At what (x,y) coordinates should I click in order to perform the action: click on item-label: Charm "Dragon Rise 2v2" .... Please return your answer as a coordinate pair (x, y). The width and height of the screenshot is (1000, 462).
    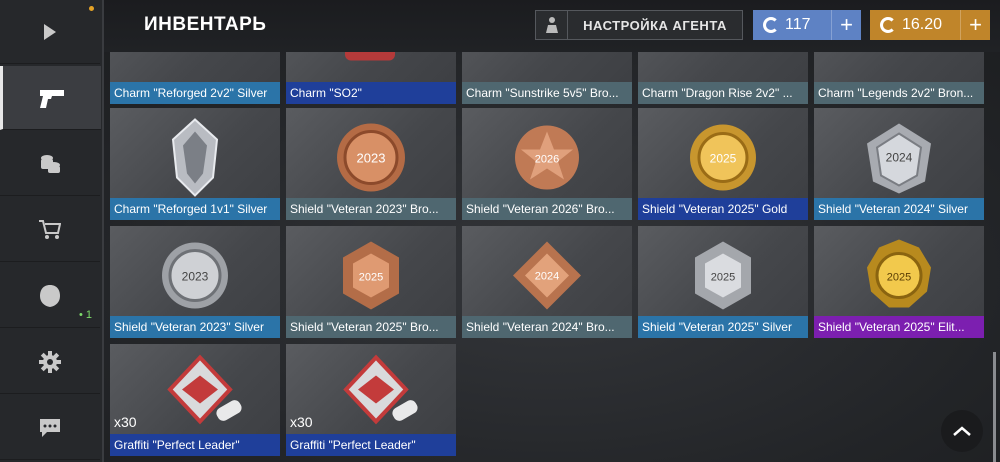
    Looking at the image, I should click on (723, 93).